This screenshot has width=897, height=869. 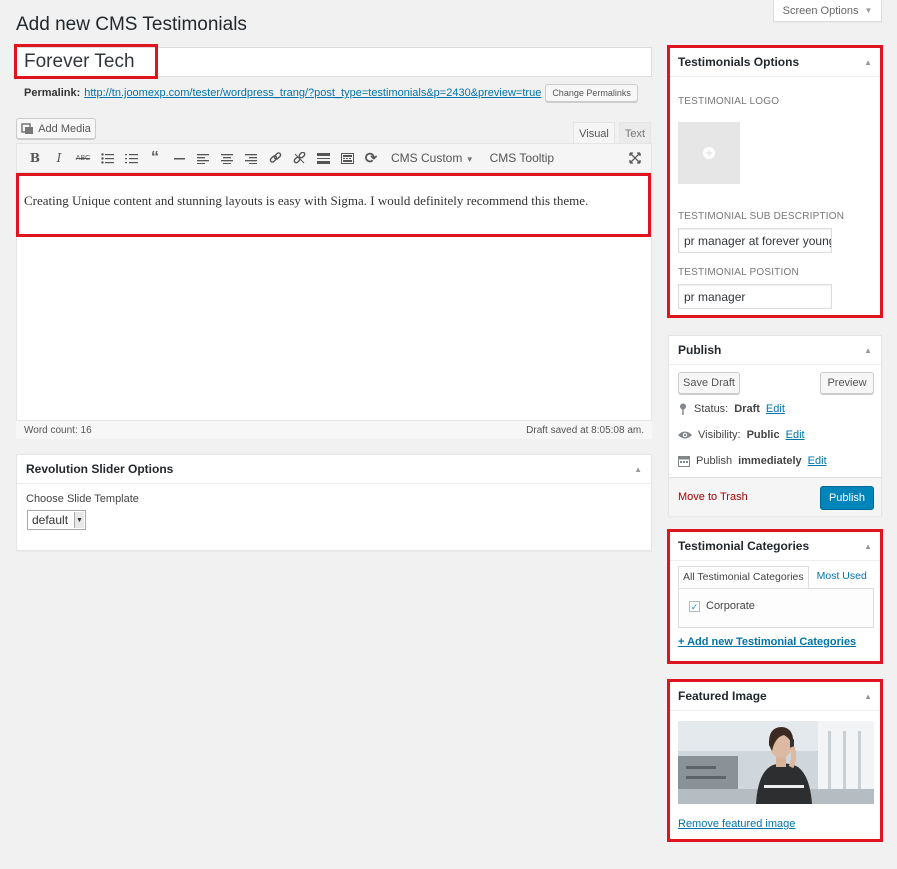 What do you see at coordinates (334, 62) in the screenshot?
I see `post-title-input: Forever Tech` at bounding box center [334, 62].